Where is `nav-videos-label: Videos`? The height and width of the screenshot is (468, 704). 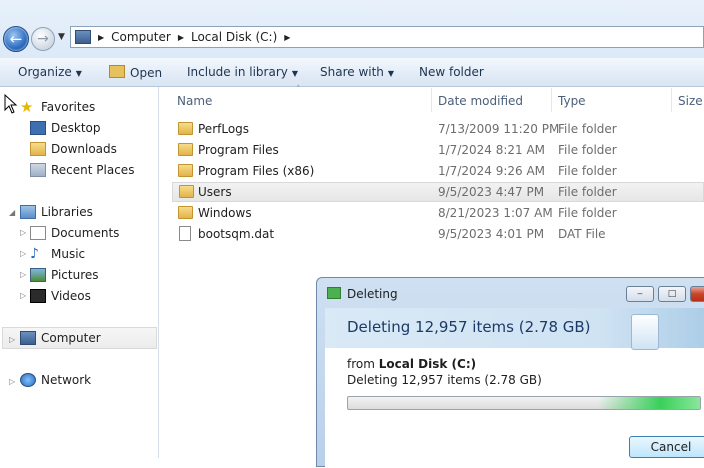
nav-videos-label: Videos is located at coordinates (71, 296).